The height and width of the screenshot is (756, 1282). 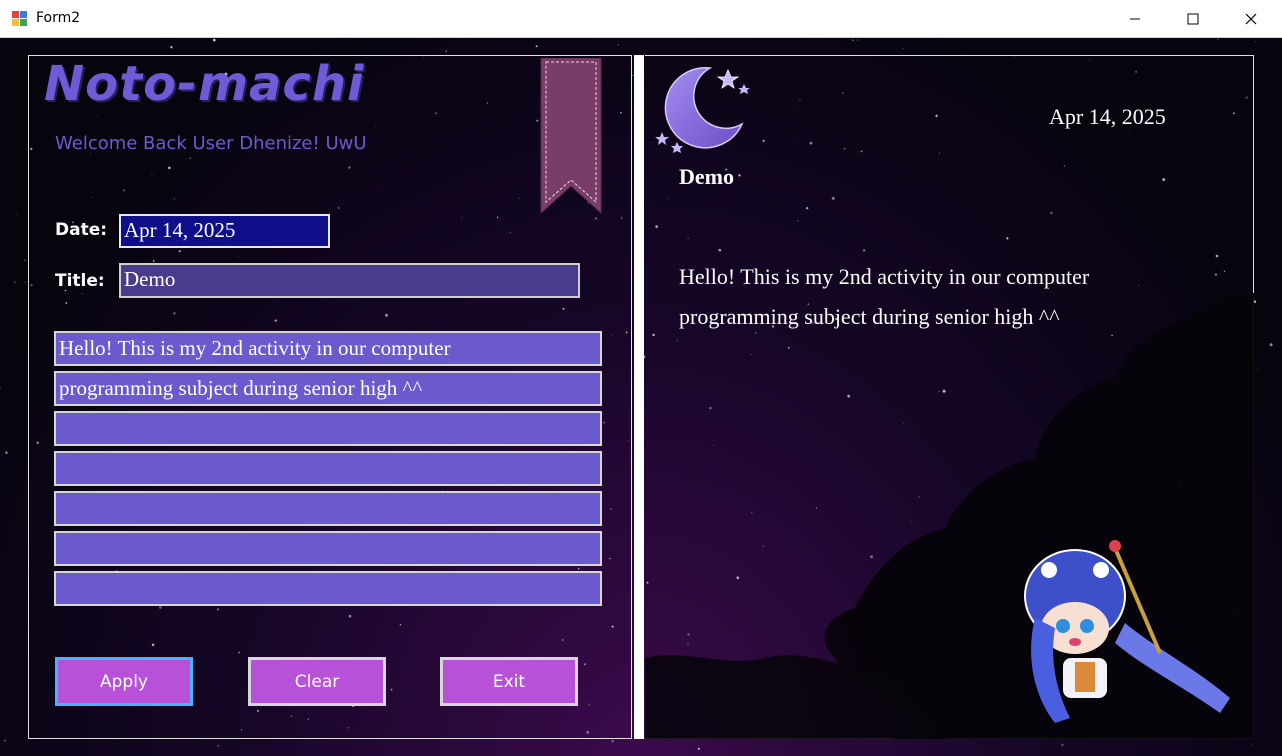 What do you see at coordinates (58, 18) in the screenshot?
I see `window-title: Form2` at bounding box center [58, 18].